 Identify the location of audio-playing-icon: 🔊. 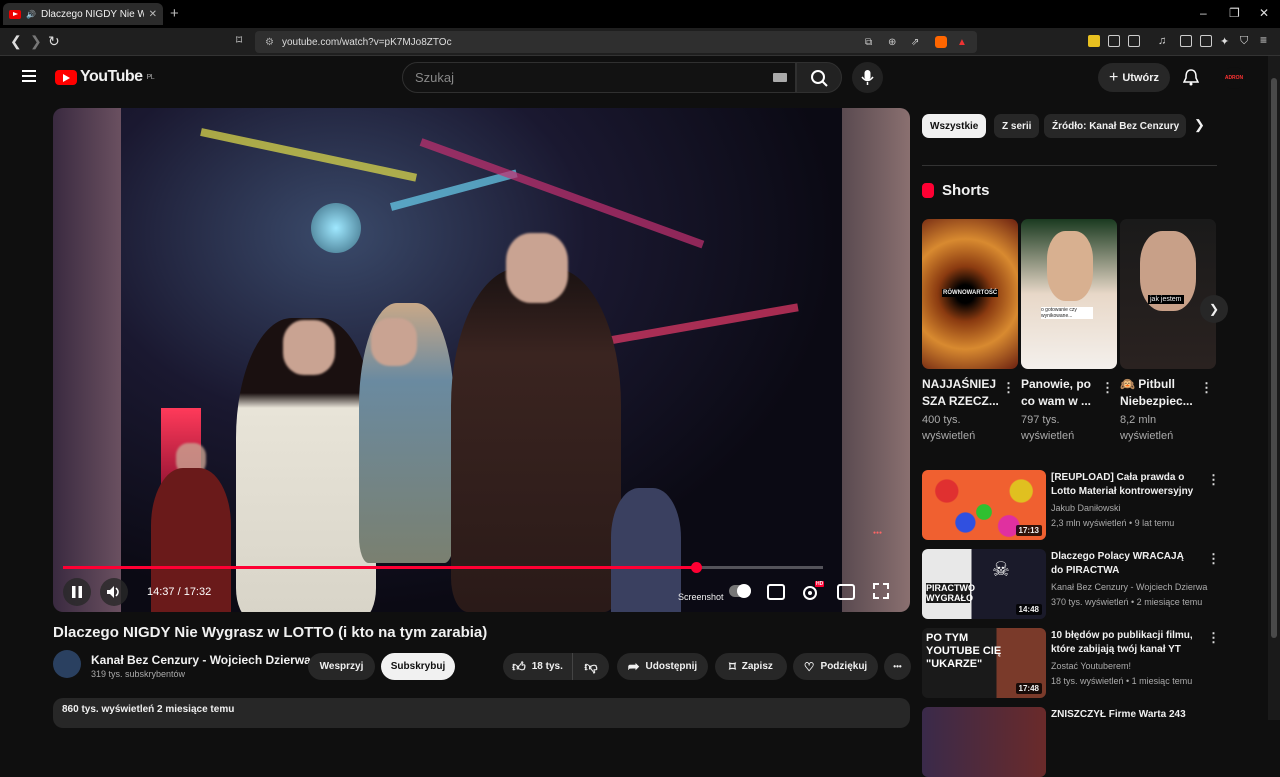
(31, 14).